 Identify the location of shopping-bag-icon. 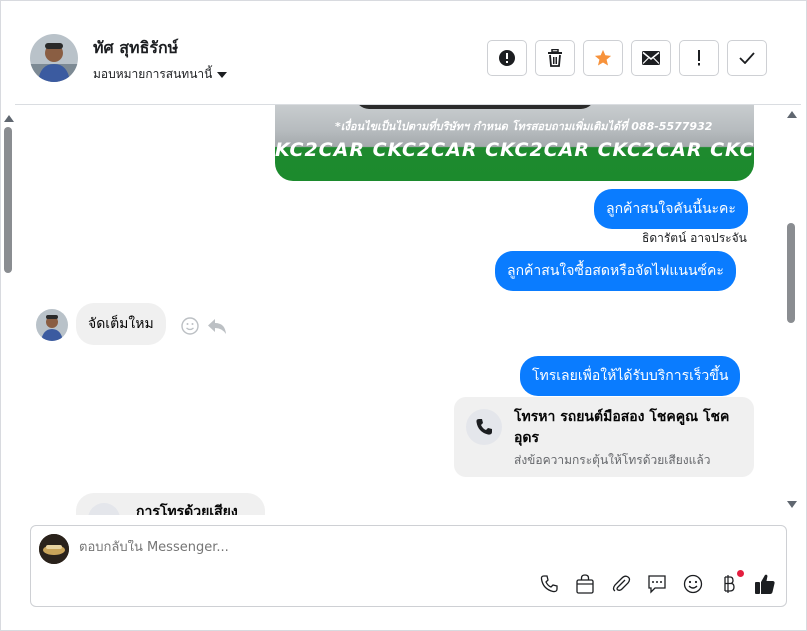
(584, 584).